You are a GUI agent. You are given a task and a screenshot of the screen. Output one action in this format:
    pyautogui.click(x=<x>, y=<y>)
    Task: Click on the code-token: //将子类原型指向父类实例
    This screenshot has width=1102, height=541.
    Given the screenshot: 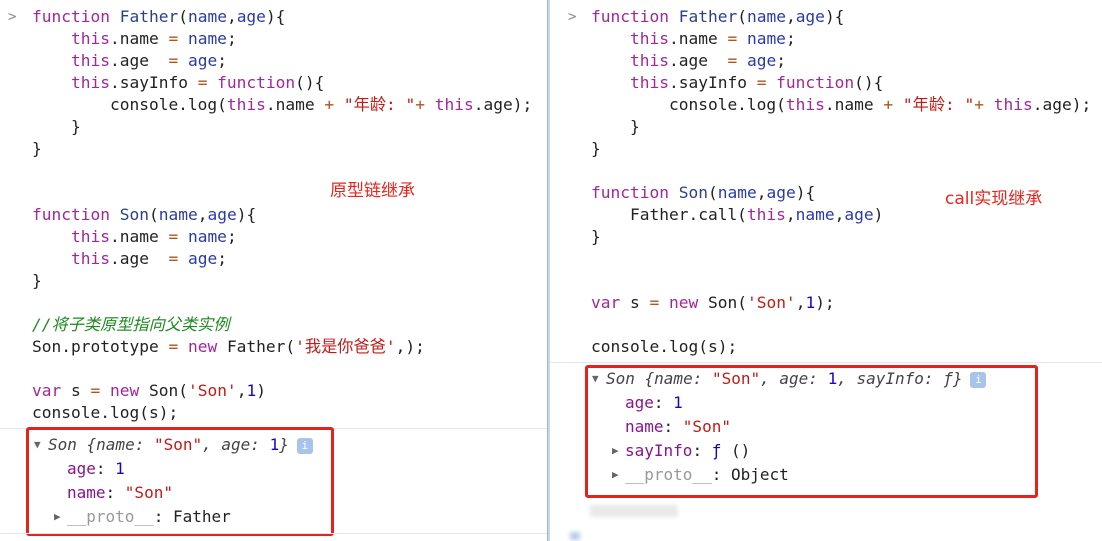 What is the action you would take?
    pyautogui.click(x=131, y=324)
    